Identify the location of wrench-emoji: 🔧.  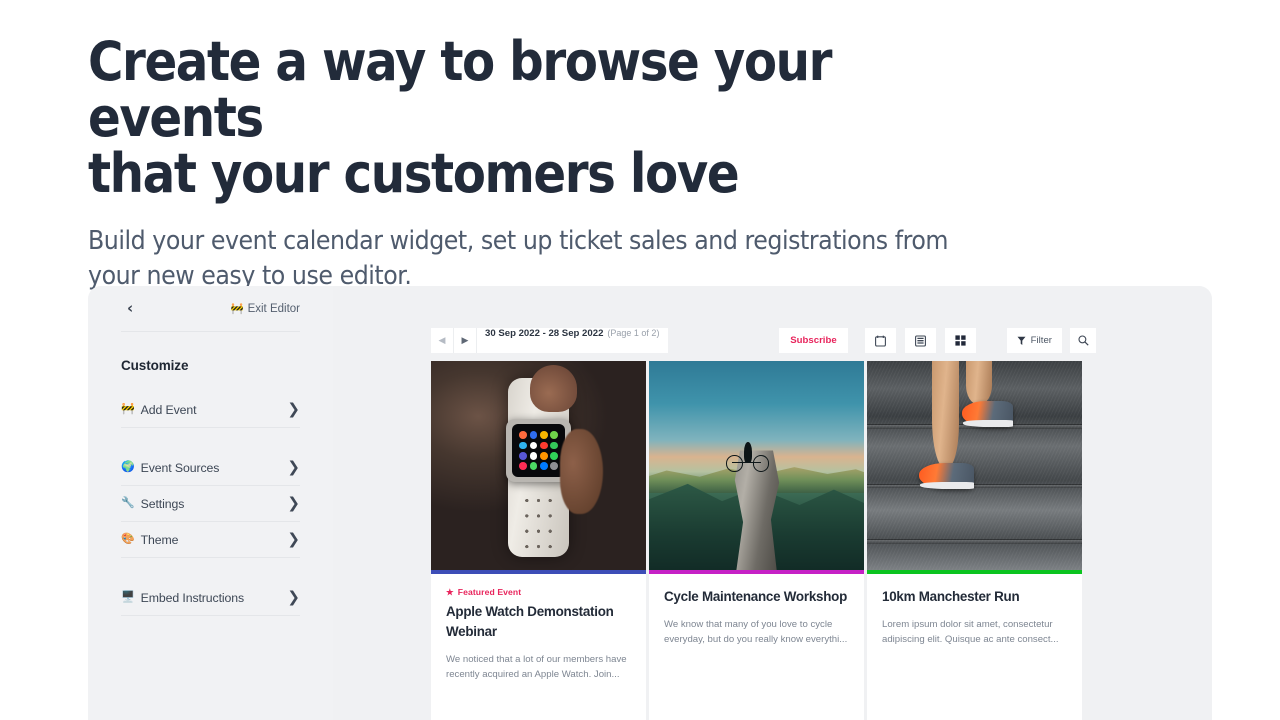
(128, 503).